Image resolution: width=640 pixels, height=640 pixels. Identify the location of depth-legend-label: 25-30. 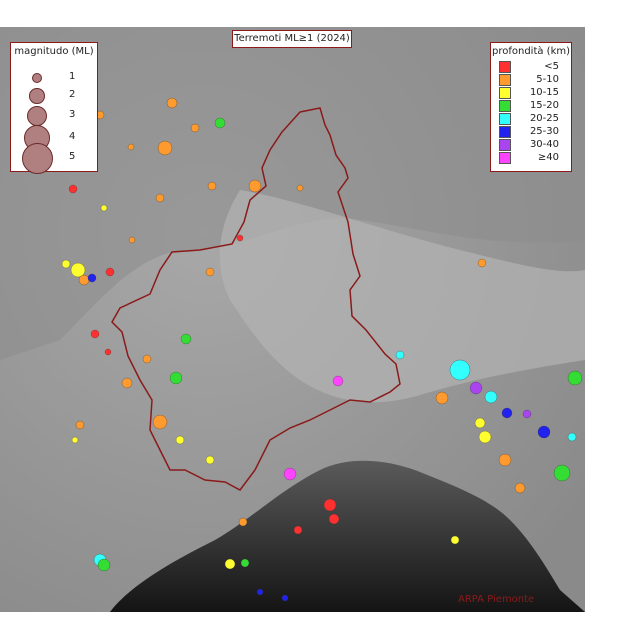
(544, 131).